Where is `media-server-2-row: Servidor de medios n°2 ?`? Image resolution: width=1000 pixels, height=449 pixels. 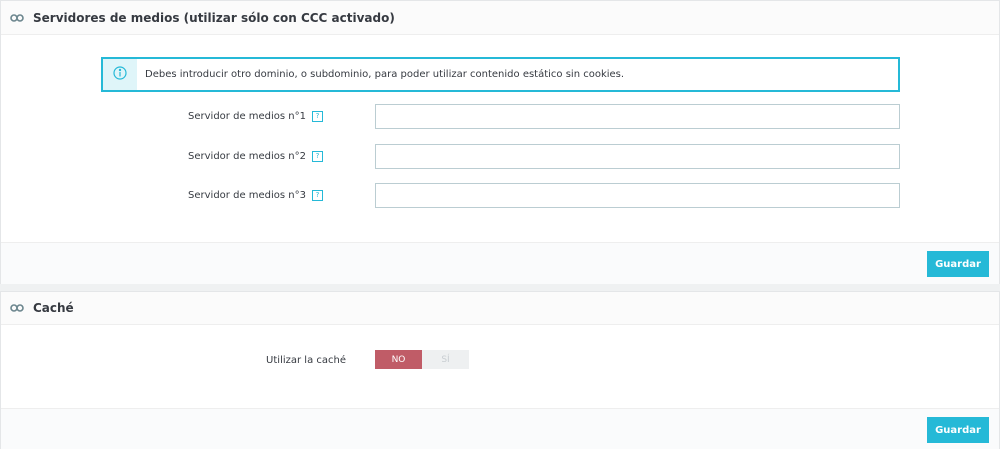 media-server-2-row: Servidor de medios n°2 ? is located at coordinates (500, 156).